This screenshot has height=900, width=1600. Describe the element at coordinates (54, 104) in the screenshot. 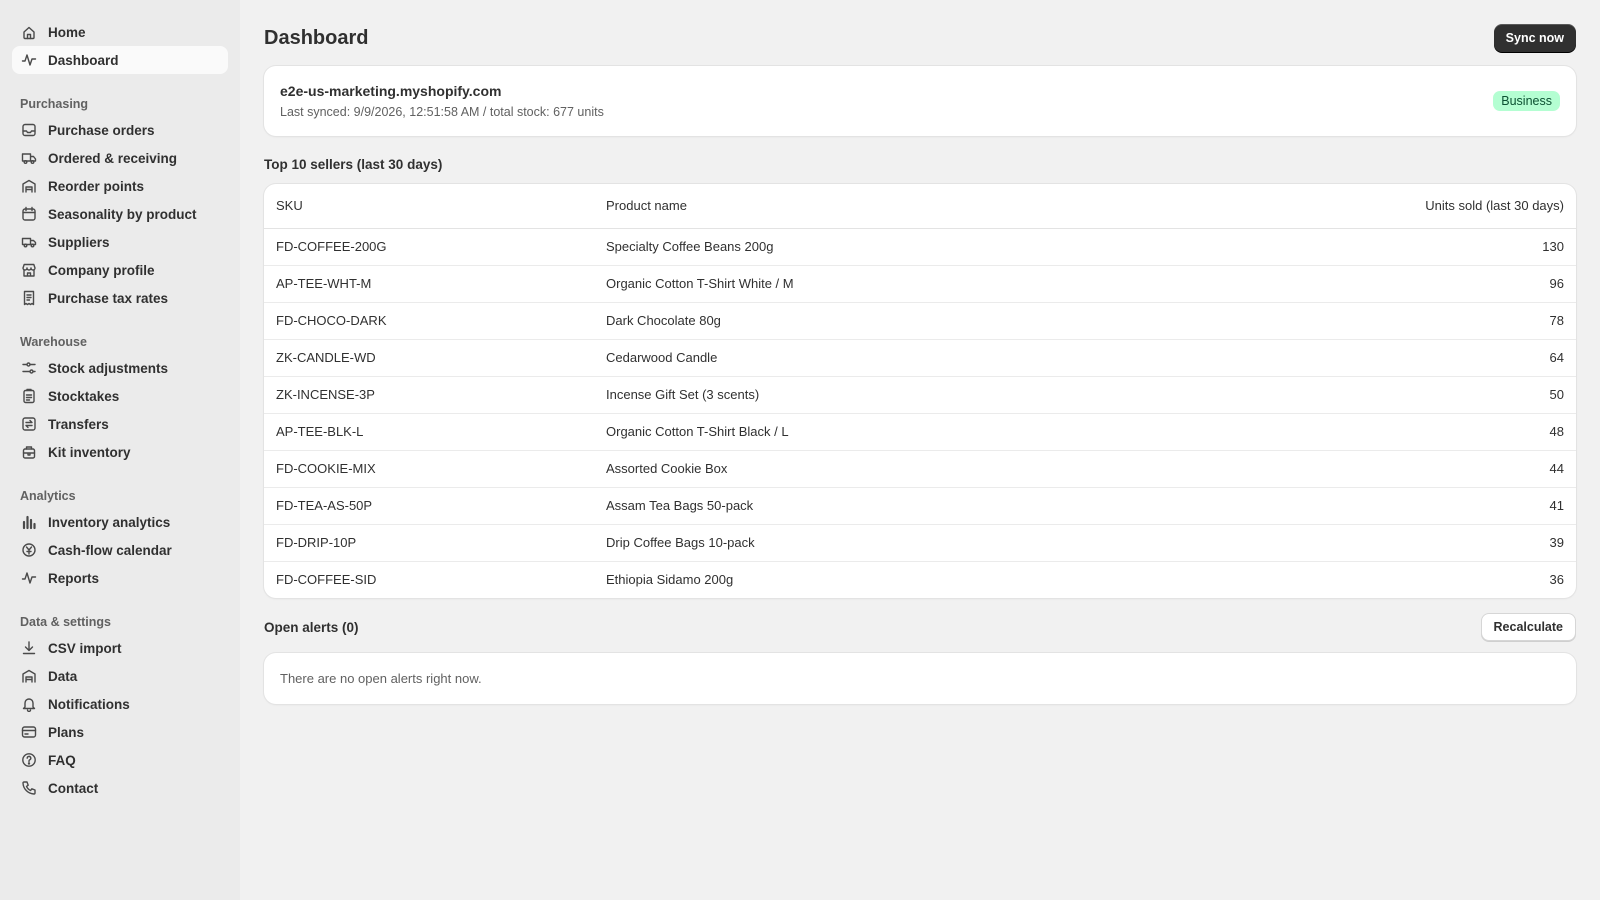

I see `sidebar-section-title: Purchasing` at that location.